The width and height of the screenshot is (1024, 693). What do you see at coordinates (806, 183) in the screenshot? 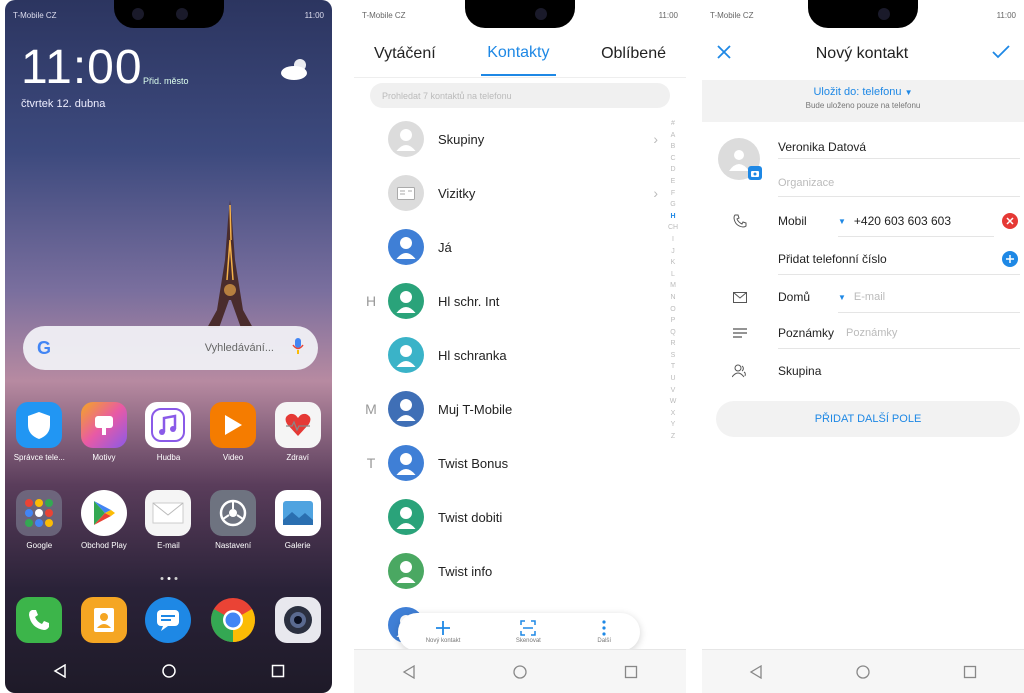
I see `organization-field: Organizace` at bounding box center [806, 183].